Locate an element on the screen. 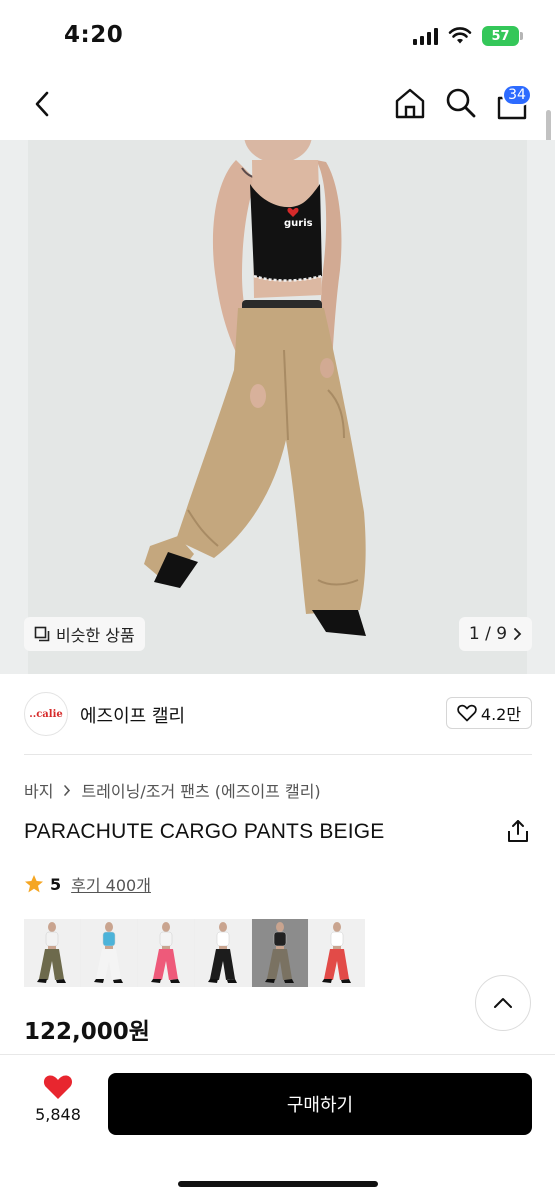  heart-outline-icon is located at coordinates (467, 713).